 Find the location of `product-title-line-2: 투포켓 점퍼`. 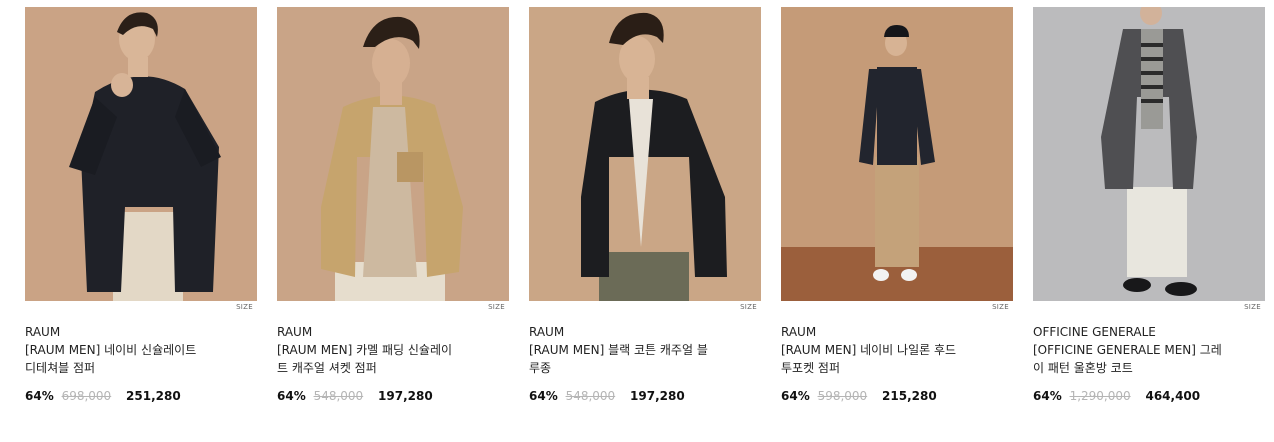

product-title-line-2: 투포켓 점퍼 is located at coordinates (811, 368).